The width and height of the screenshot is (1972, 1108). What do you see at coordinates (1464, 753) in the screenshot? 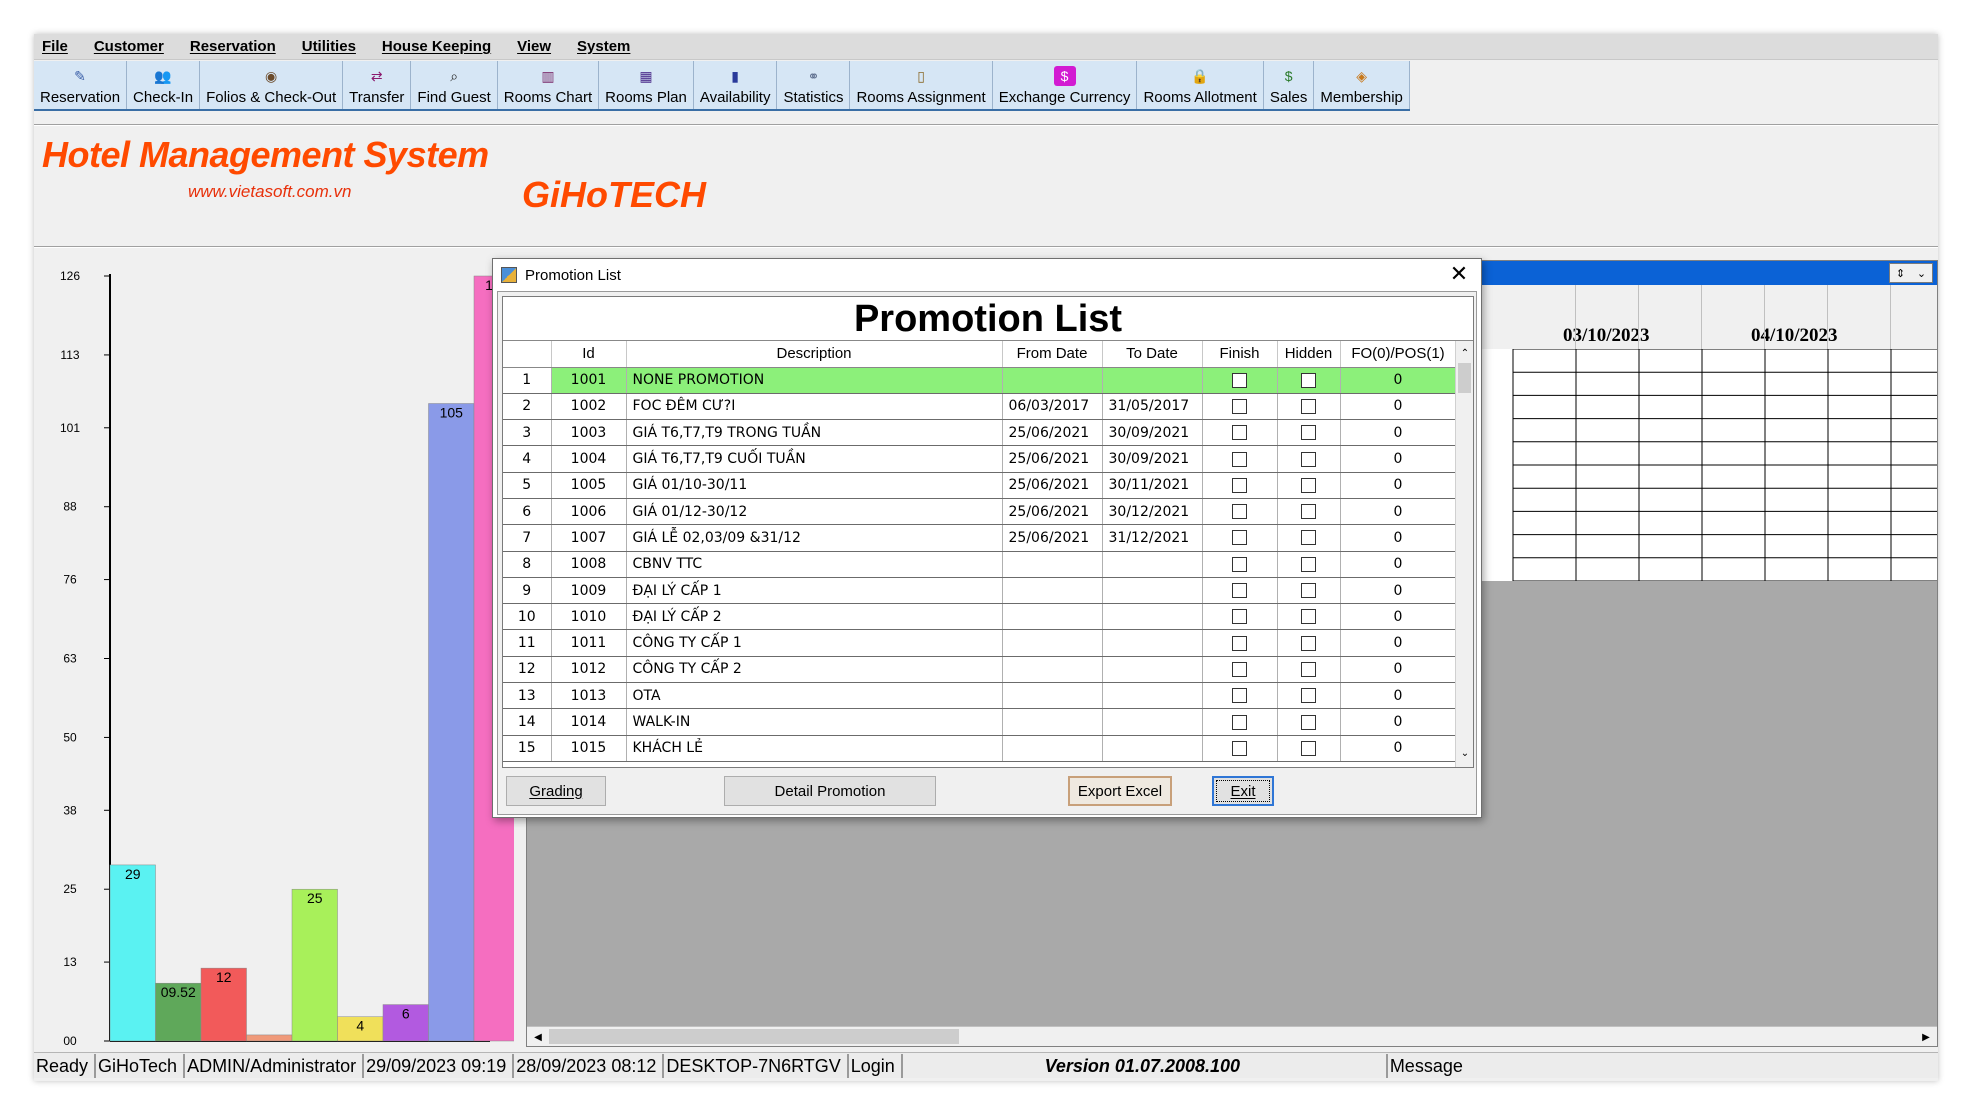
I see `scroll-down-icon: ⌄` at bounding box center [1464, 753].